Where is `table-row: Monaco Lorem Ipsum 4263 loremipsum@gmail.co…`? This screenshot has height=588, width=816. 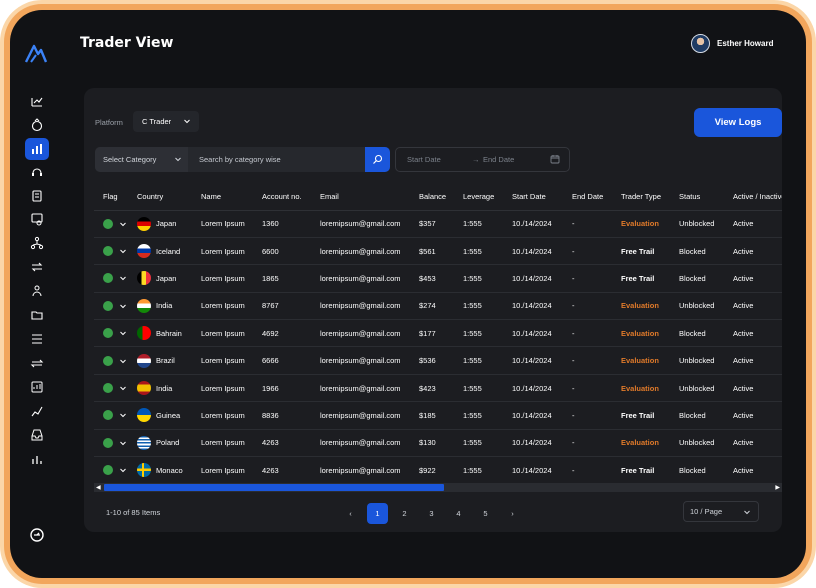 table-row: Monaco Lorem Ipsum 4263 loremipsum@gmail.co… is located at coordinates (438, 470).